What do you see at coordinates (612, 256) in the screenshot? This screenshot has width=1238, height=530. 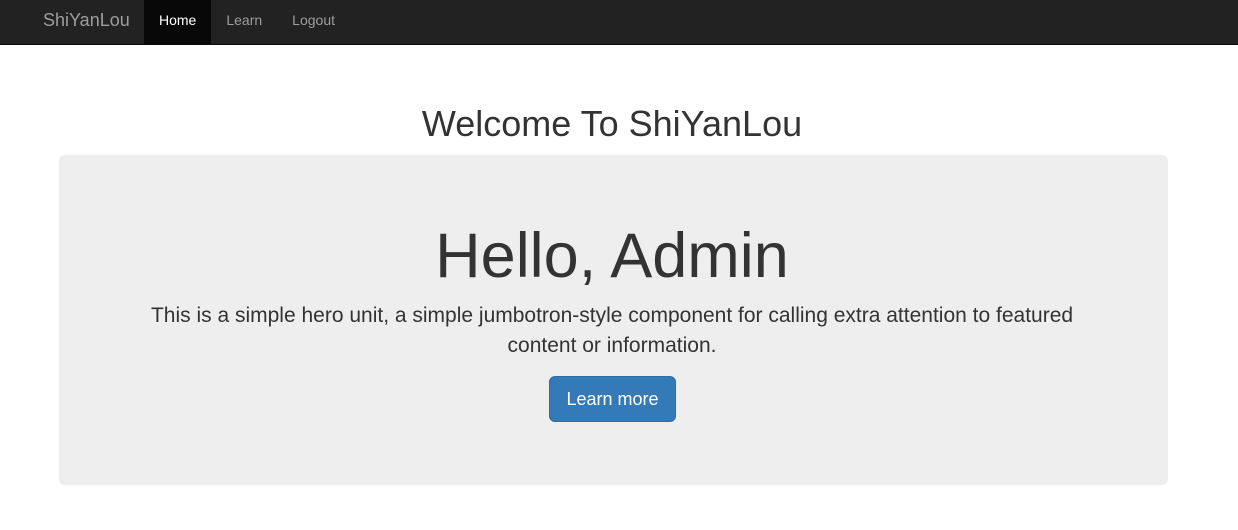 I see `hero-title: Hello, Admin` at bounding box center [612, 256].